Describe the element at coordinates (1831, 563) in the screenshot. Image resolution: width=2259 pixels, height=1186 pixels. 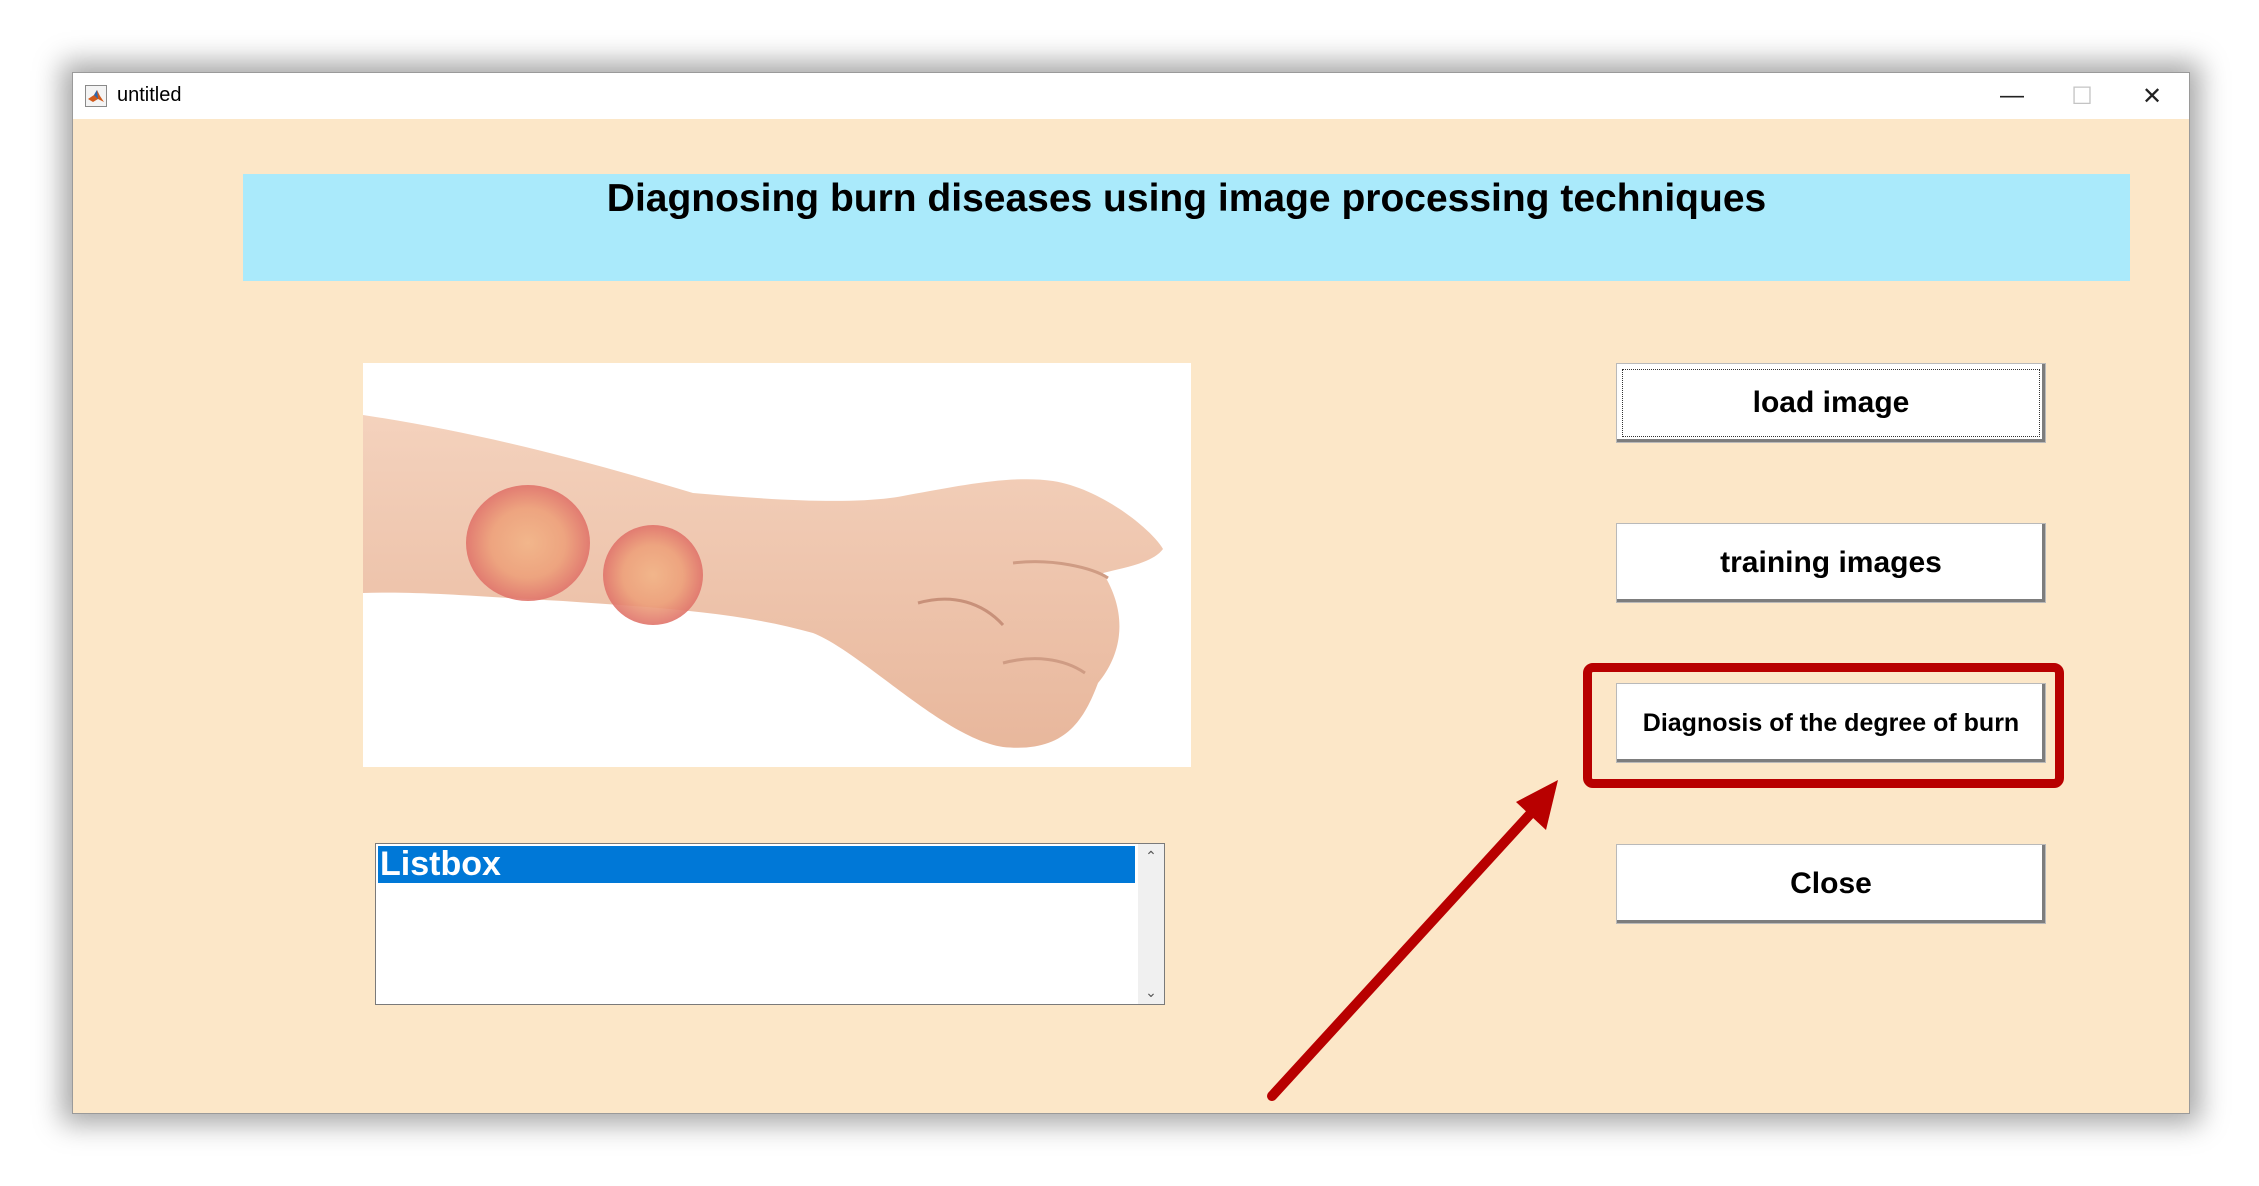
I see `training-images-button: training images` at that location.